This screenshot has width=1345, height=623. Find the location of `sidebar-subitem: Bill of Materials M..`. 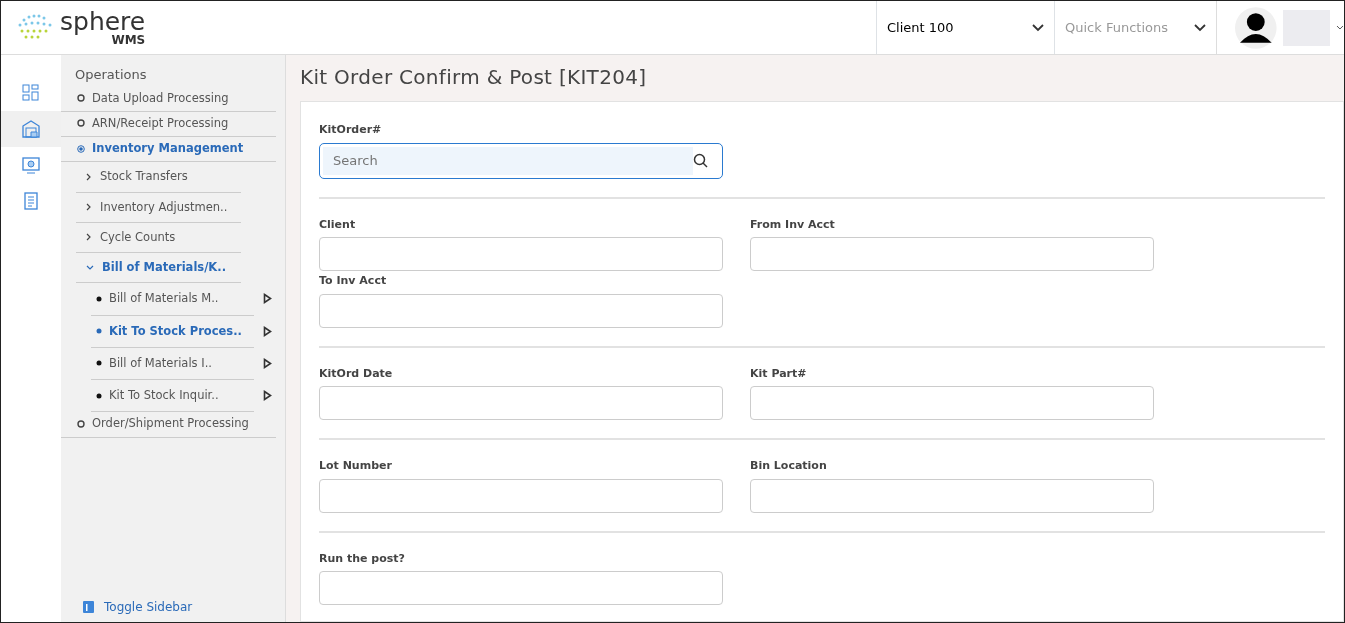

sidebar-subitem: Bill of Materials M.. is located at coordinates (172, 299).